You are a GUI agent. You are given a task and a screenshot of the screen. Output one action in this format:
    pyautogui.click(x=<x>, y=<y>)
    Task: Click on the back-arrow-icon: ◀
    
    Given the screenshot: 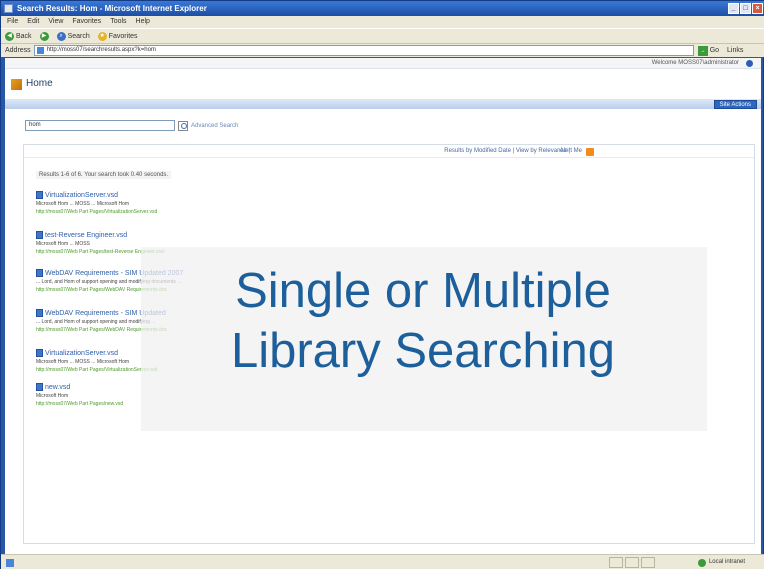 What is the action you would take?
    pyautogui.click(x=9, y=36)
    